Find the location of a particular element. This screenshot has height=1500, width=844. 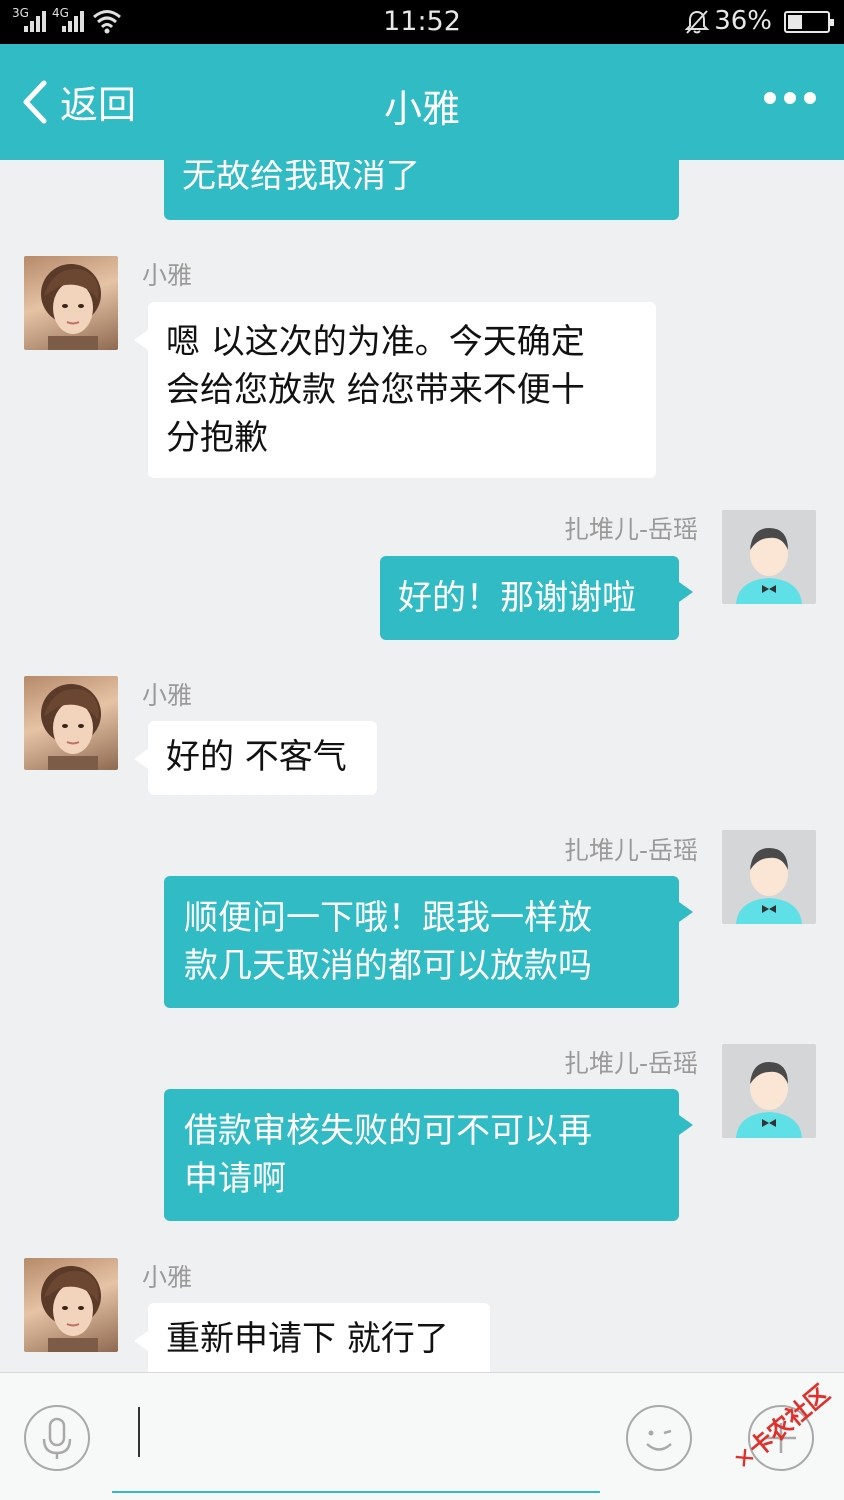

message-input is located at coordinates (356, 1445).